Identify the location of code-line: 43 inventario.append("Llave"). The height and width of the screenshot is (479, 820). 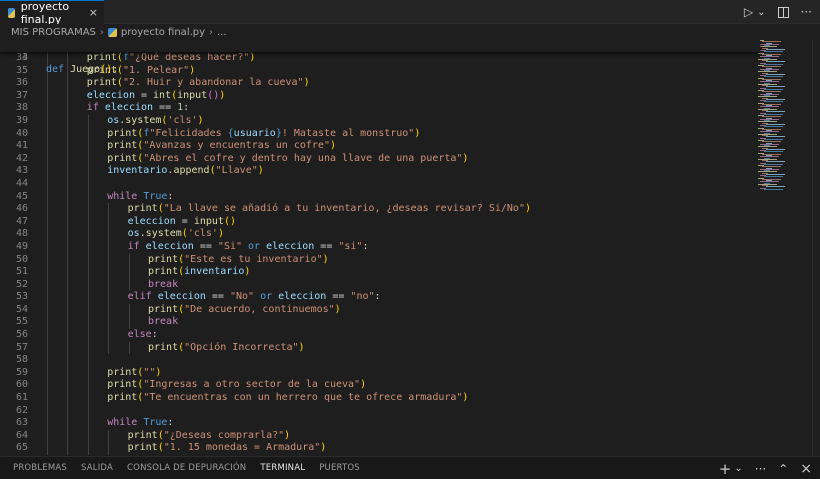
(380, 171).